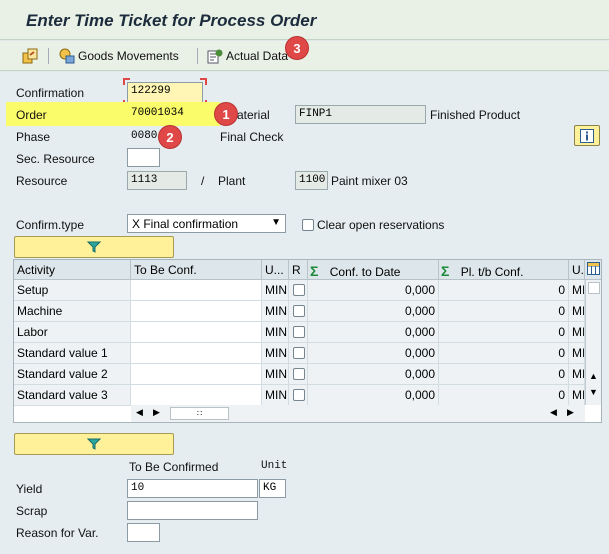 The image size is (609, 554). Describe the element at coordinates (199, 413) in the screenshot. I see `h-scroll-thumb: ∷` at that location.